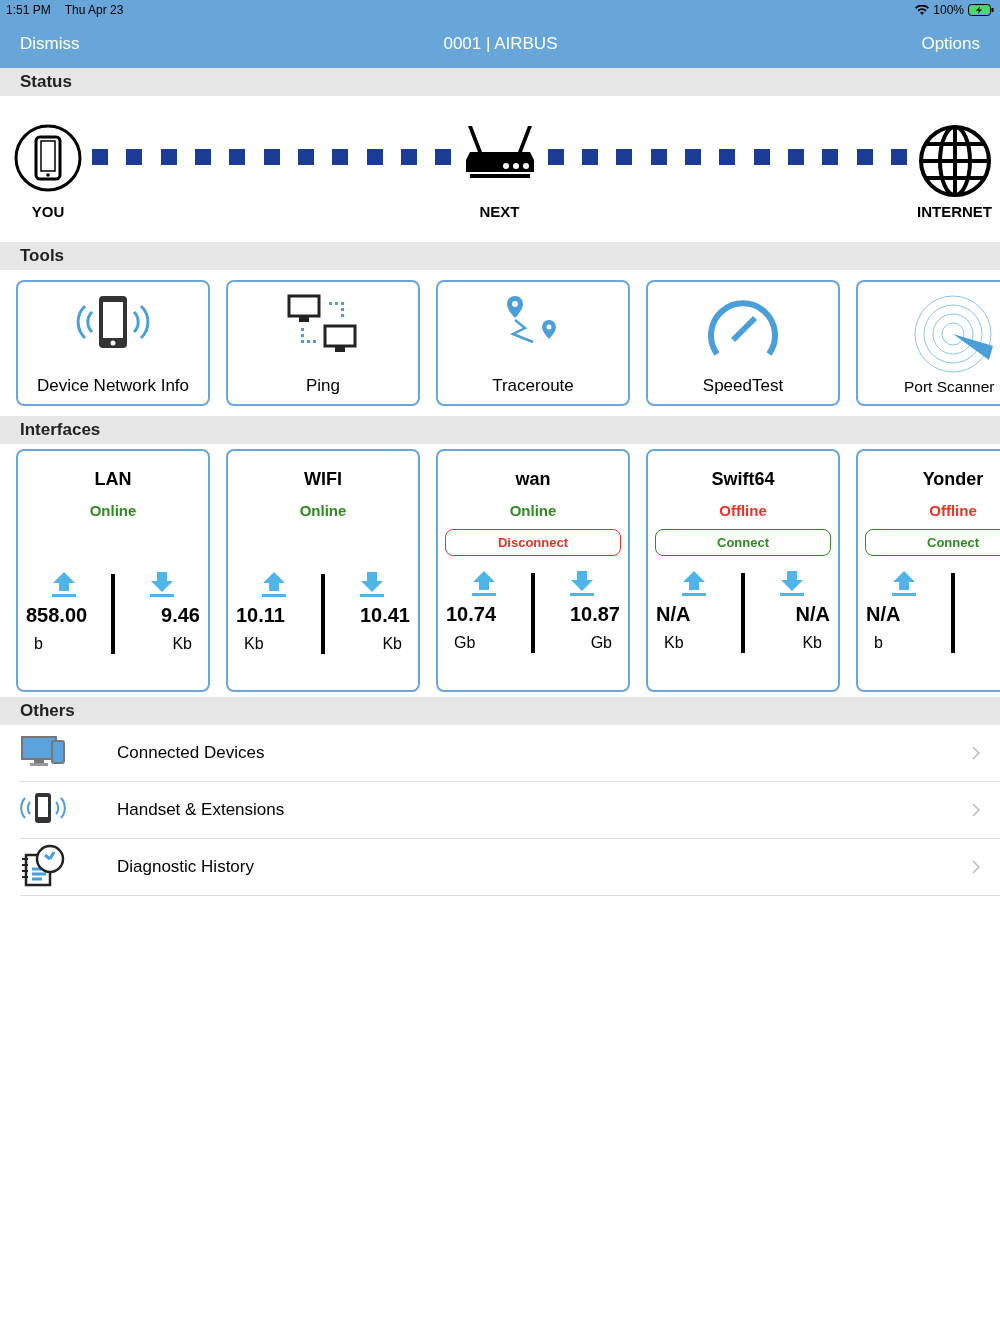  I want to click on time: 1:51 PM, so click(28, 10).